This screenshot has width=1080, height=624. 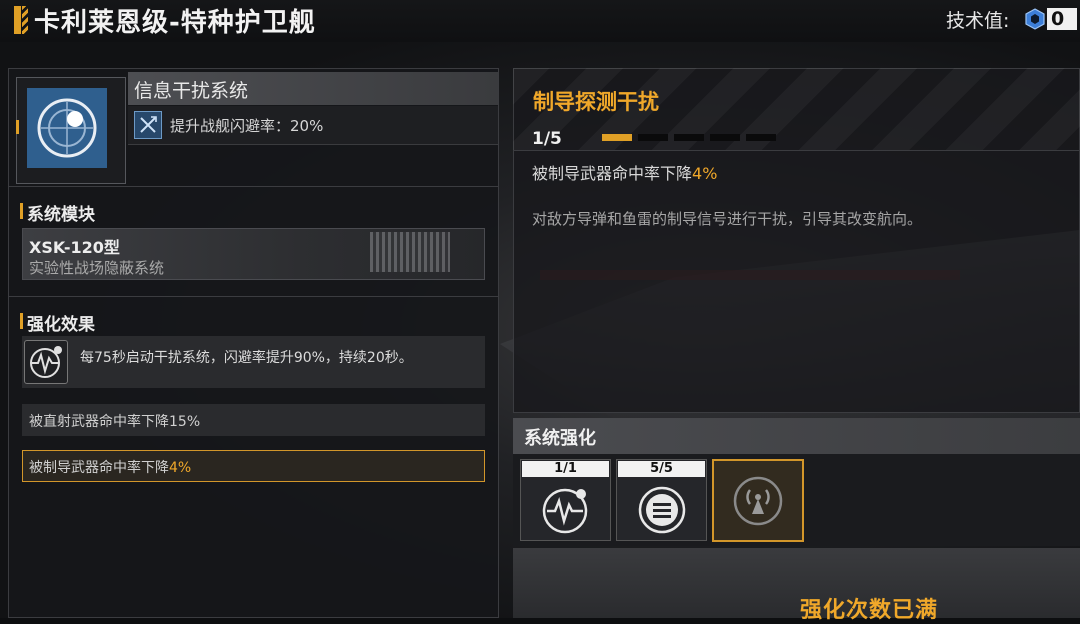 What do you see at coordinates (661, 469) in the screenshot?
I see `slot-count: 5/5` at bounding box center [661, 469].